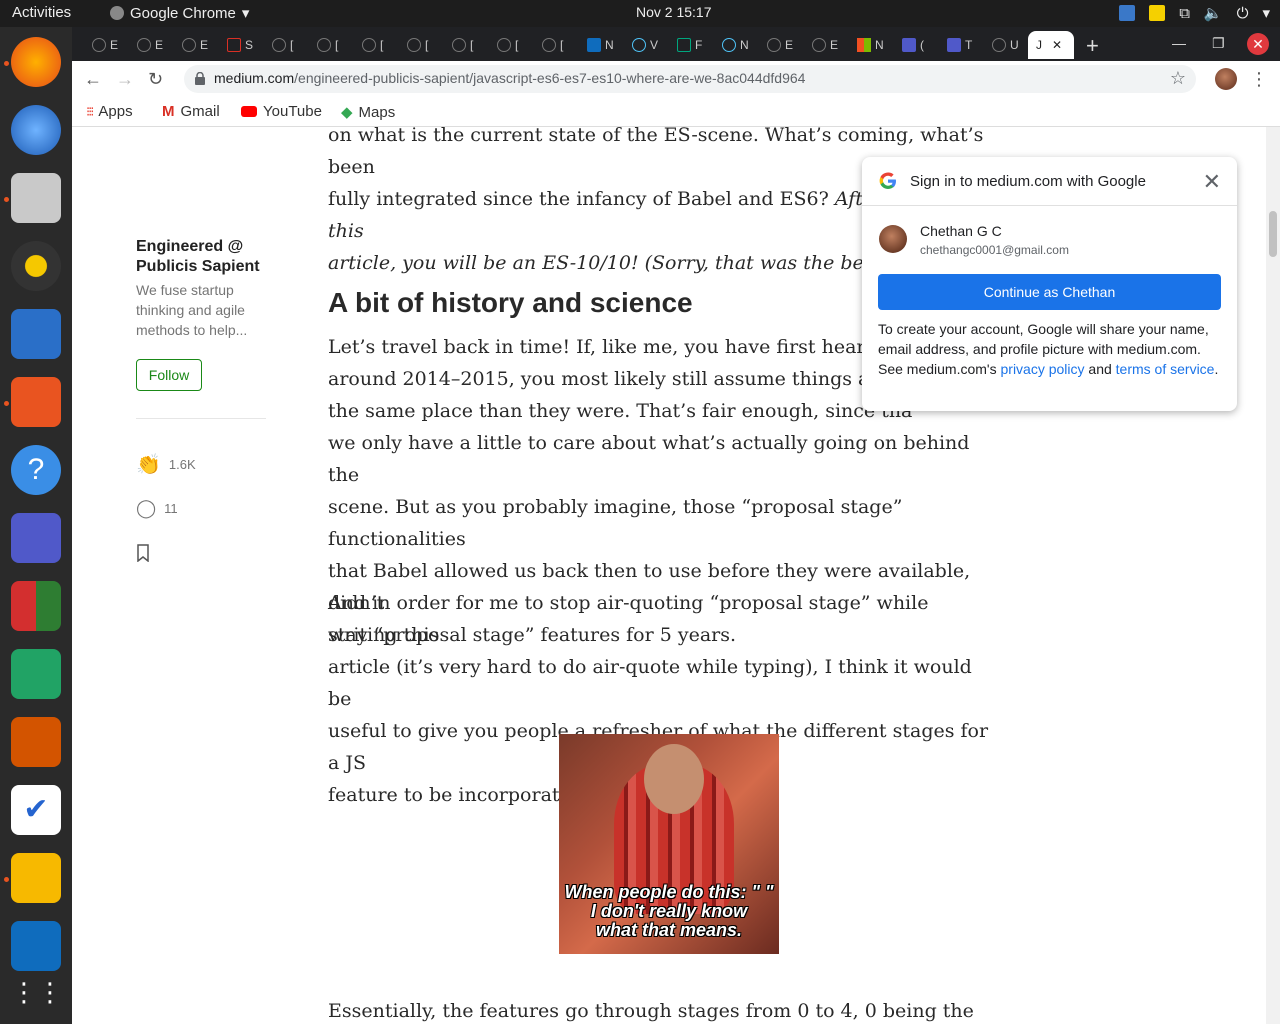 The image size is (1280, 1024). Describe the element at coordinates (206, 257) in the screenshot. I see `publication-name: Engineered @ Publicis Sapient` at that location.